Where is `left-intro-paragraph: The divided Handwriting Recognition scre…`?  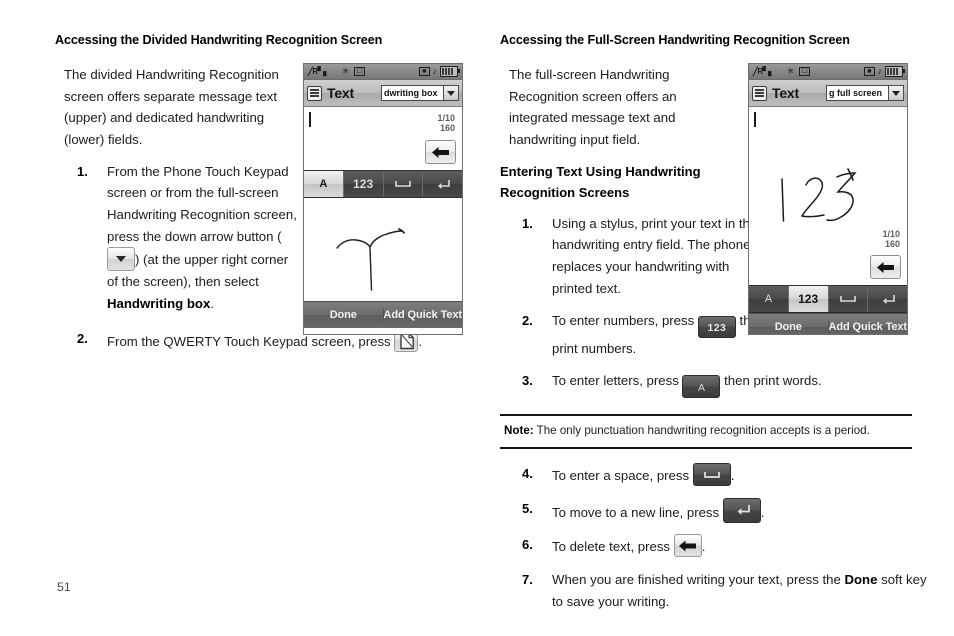
left-intro-paragraph: The divided Handwriting Recognition scre… is located at coordinates (171, 107).